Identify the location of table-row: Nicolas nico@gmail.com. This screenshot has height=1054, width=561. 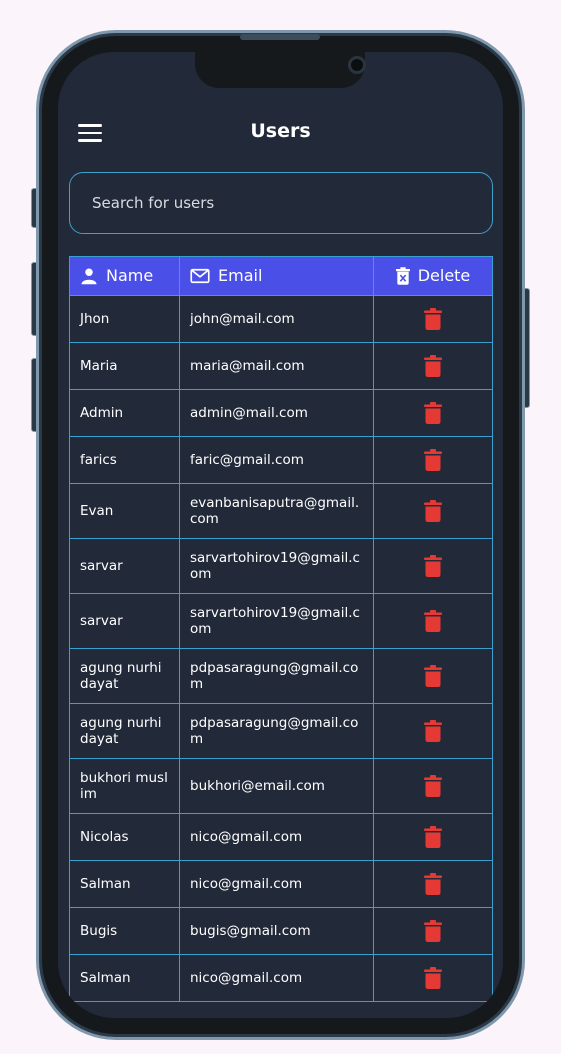
(281, 837).